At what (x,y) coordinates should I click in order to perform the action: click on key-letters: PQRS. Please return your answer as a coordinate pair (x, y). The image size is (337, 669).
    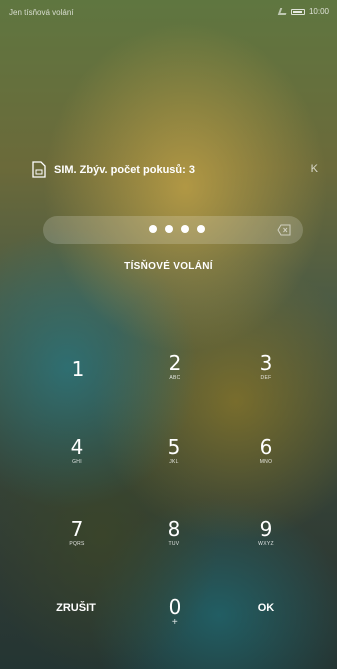
    Looking at the image, I should click on (77, 544).